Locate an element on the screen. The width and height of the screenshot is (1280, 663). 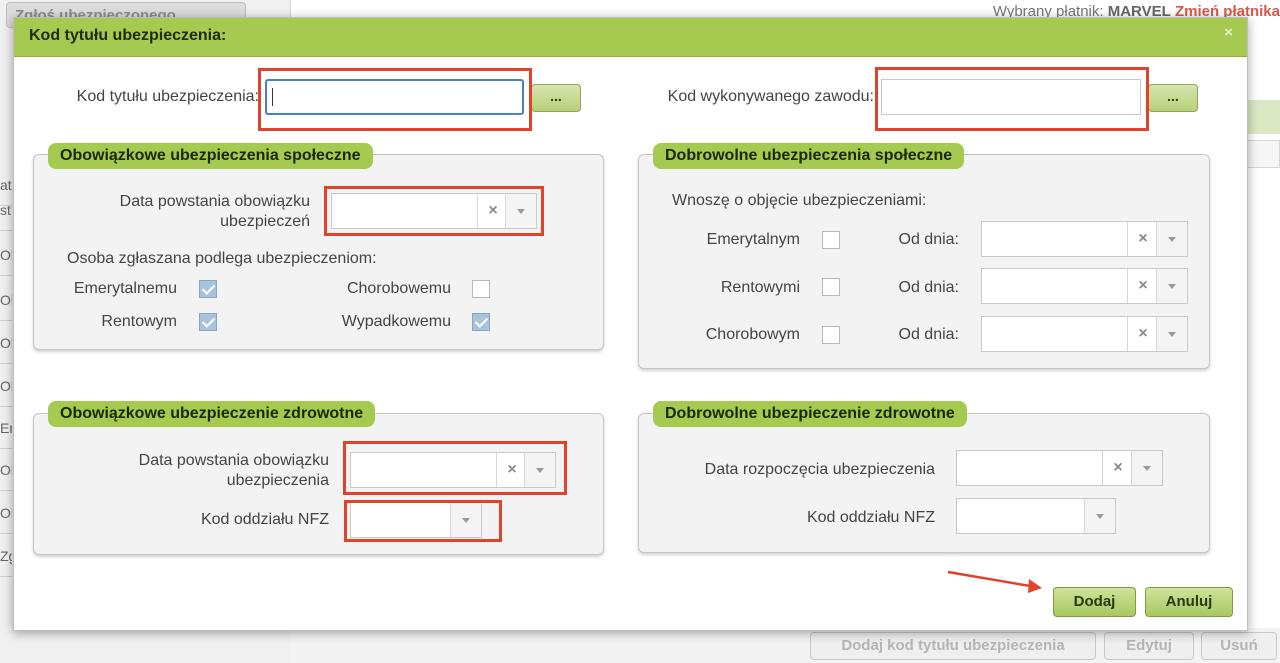
edit-button: Edytuj is located at coordinates (1149, 646).